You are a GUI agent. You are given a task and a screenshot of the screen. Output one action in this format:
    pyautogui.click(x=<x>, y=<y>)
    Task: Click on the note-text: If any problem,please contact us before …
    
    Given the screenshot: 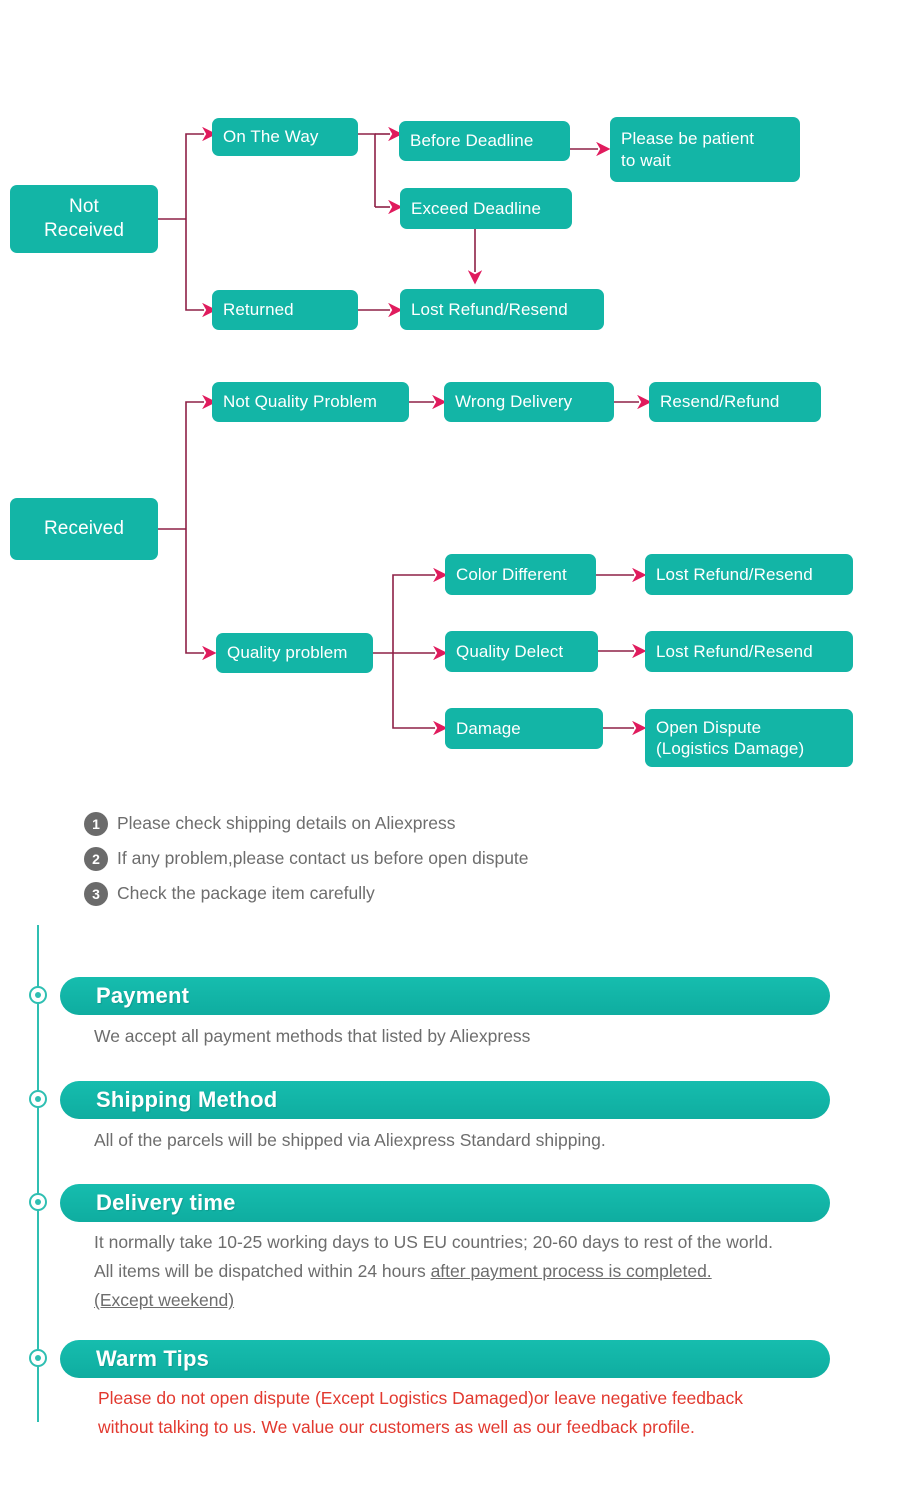 What is the action you would take?
    pyautogui.click(x=323, y=858)
    